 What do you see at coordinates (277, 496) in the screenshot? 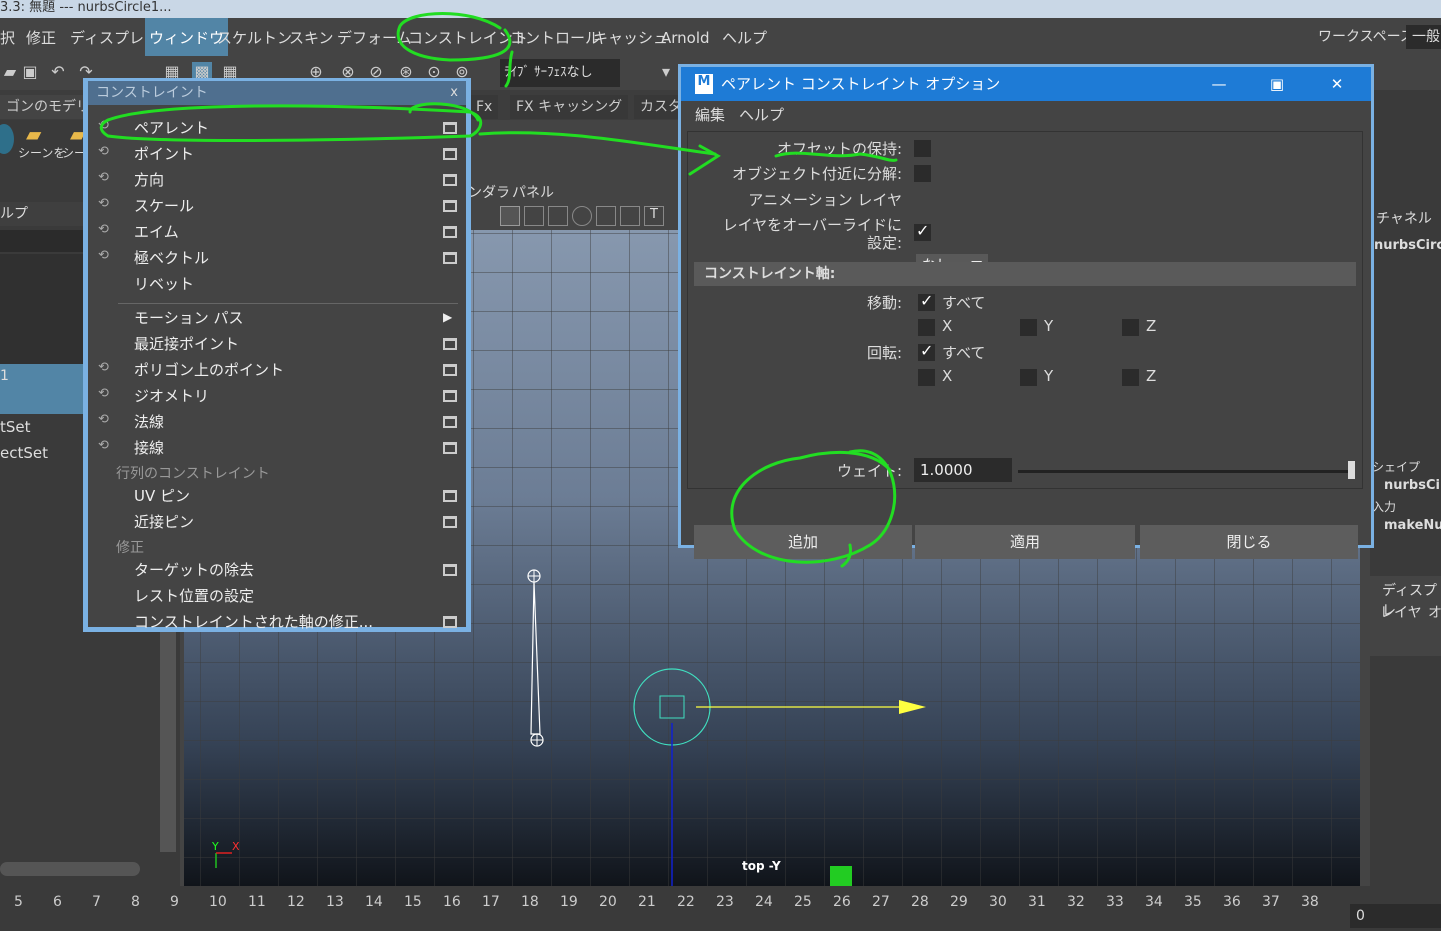
I see `menu-item-e0: UV ピン` at bounding box center [277, 496].